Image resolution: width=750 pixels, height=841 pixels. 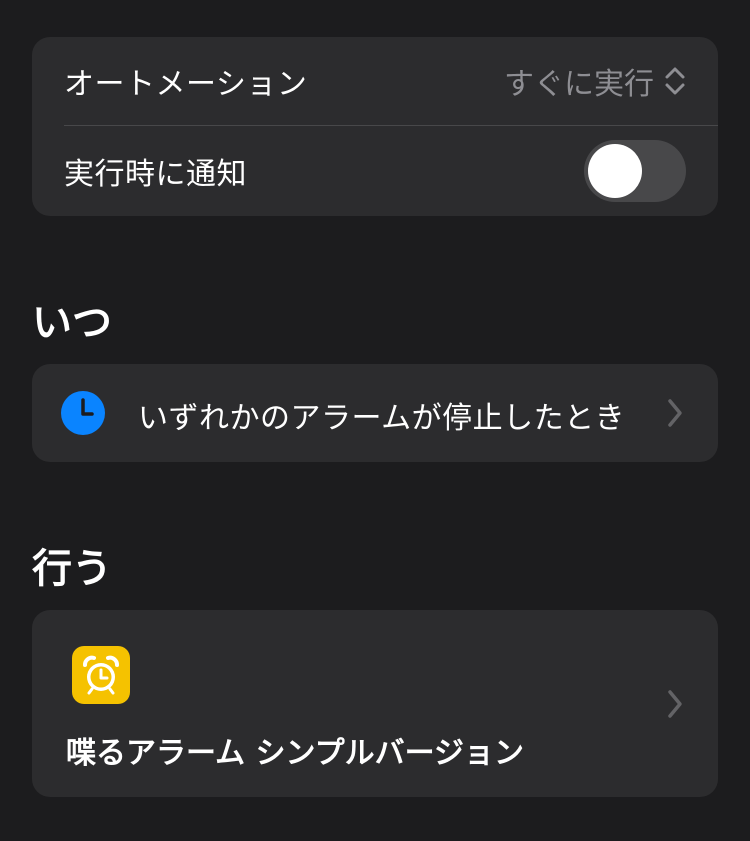 I want to click on clock-icon, so click(x=83, y=413).